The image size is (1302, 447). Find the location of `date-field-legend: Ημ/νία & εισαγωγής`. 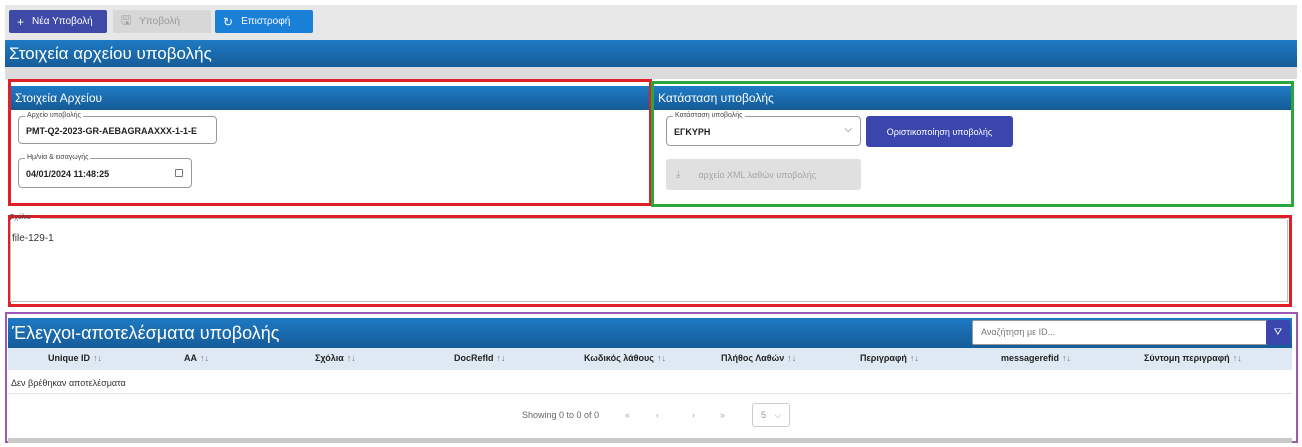

date-field-legend: Ημ/νία & εισαγωγής is located at coordinates (58, 158).